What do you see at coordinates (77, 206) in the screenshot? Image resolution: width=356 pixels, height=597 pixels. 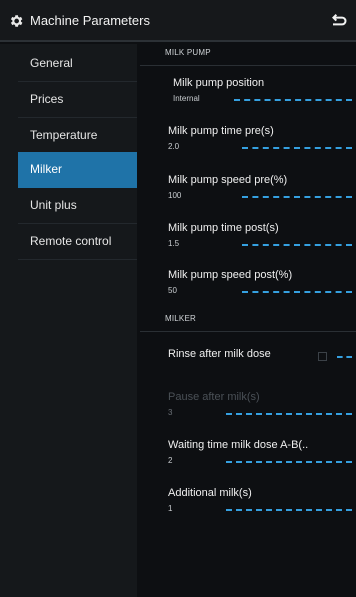 I see `sidebar-item-unit-plus: Unit plus` at bounding box center [77, 206].